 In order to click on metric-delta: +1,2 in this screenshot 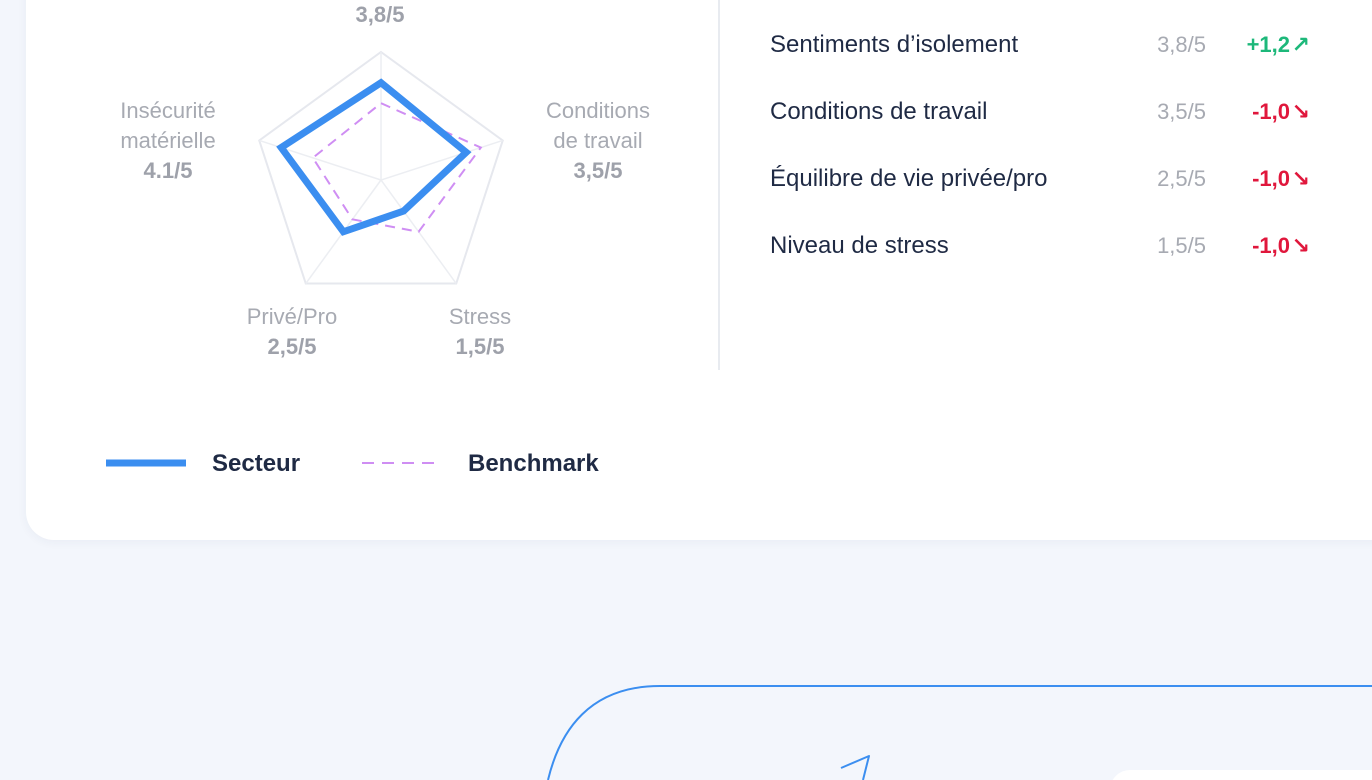, I will do `click(1268, 44)`.